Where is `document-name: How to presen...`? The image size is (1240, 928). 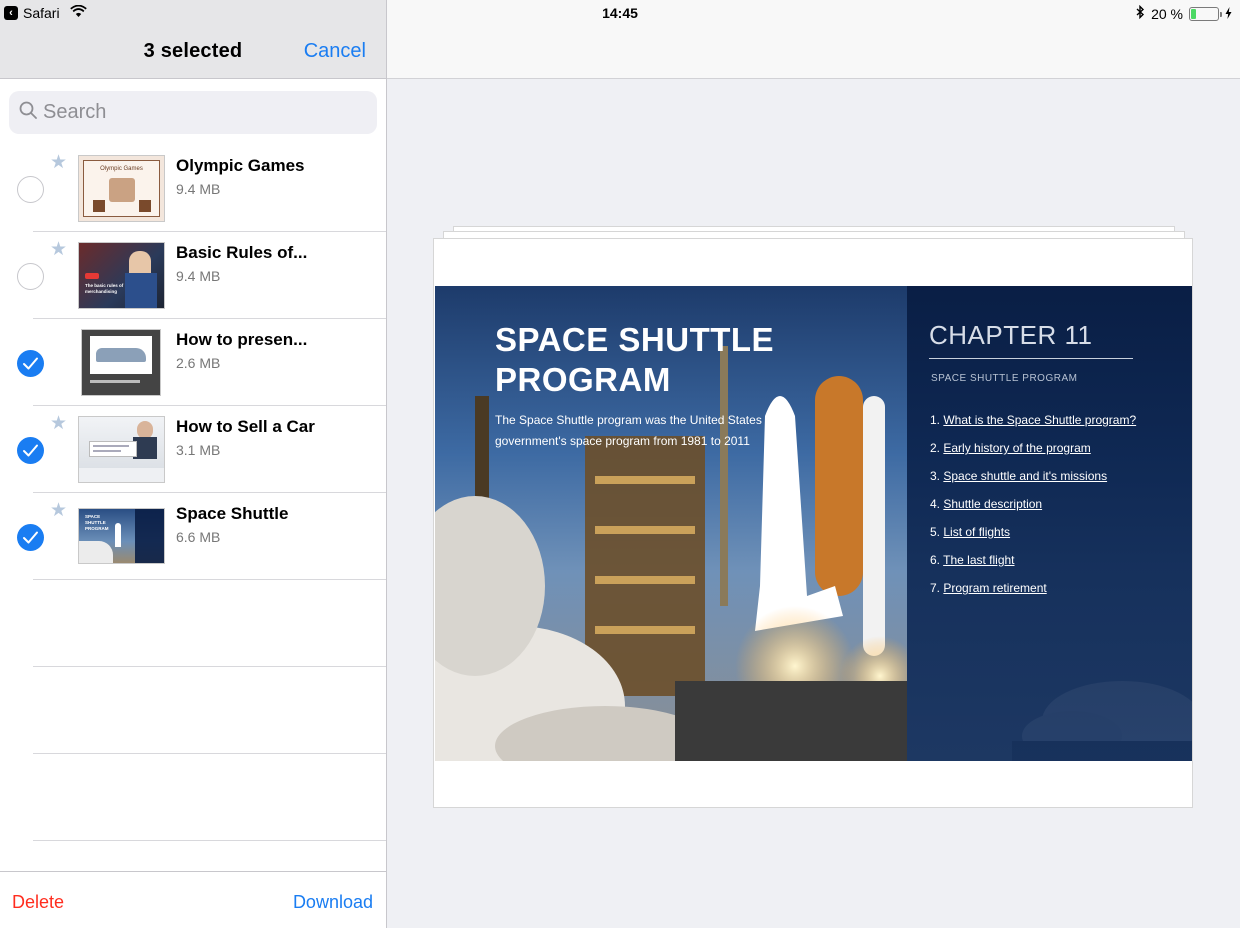 document-name: How to presen... is located at coordinates (242, 339).